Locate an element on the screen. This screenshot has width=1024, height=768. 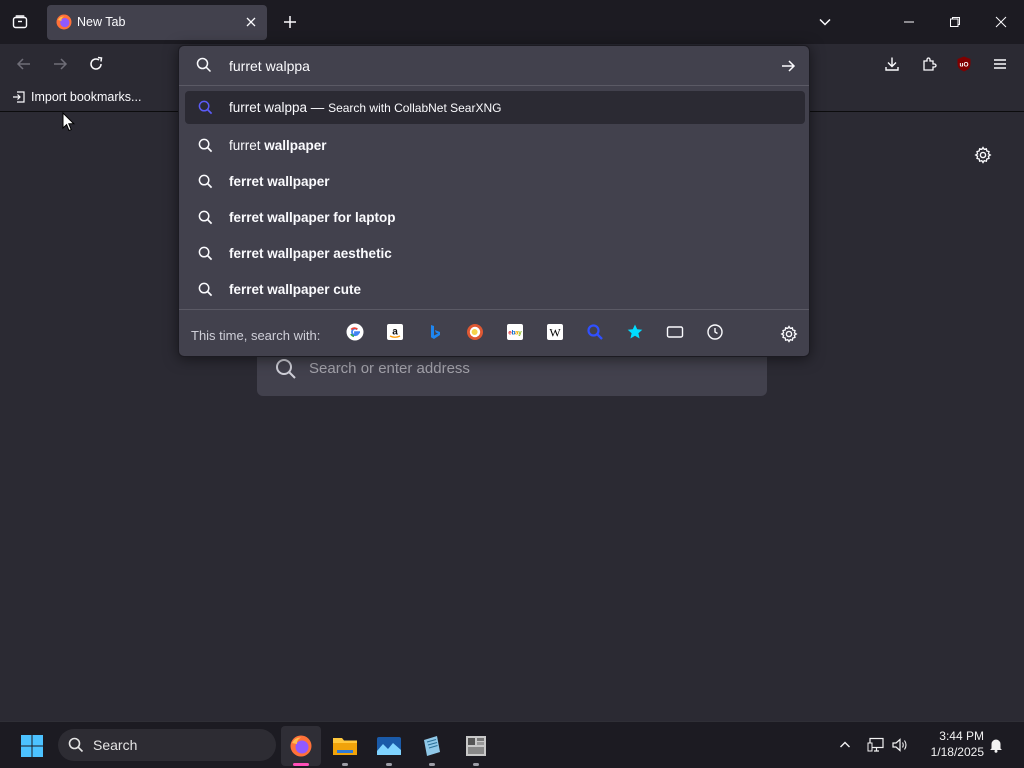
extensions-button is located at coordinates (929, 64).